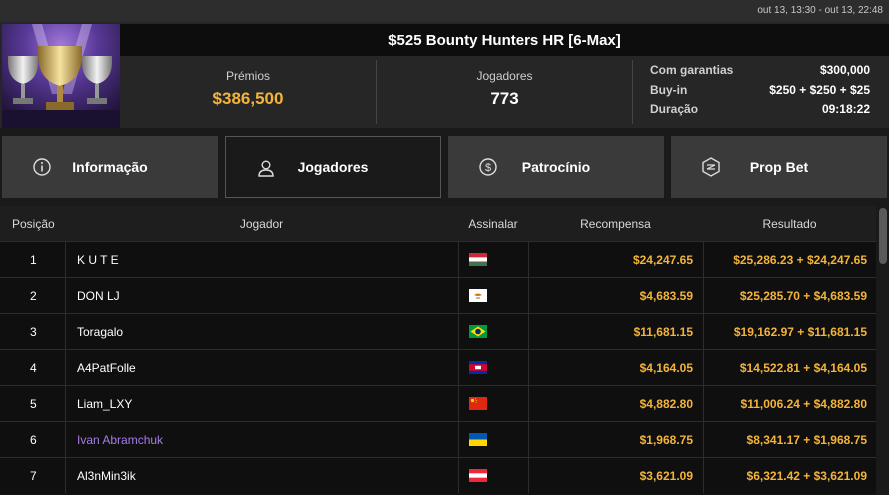 This screenshot has width=889, height=495. I want to click on row-position: 3, so click(33, 331).